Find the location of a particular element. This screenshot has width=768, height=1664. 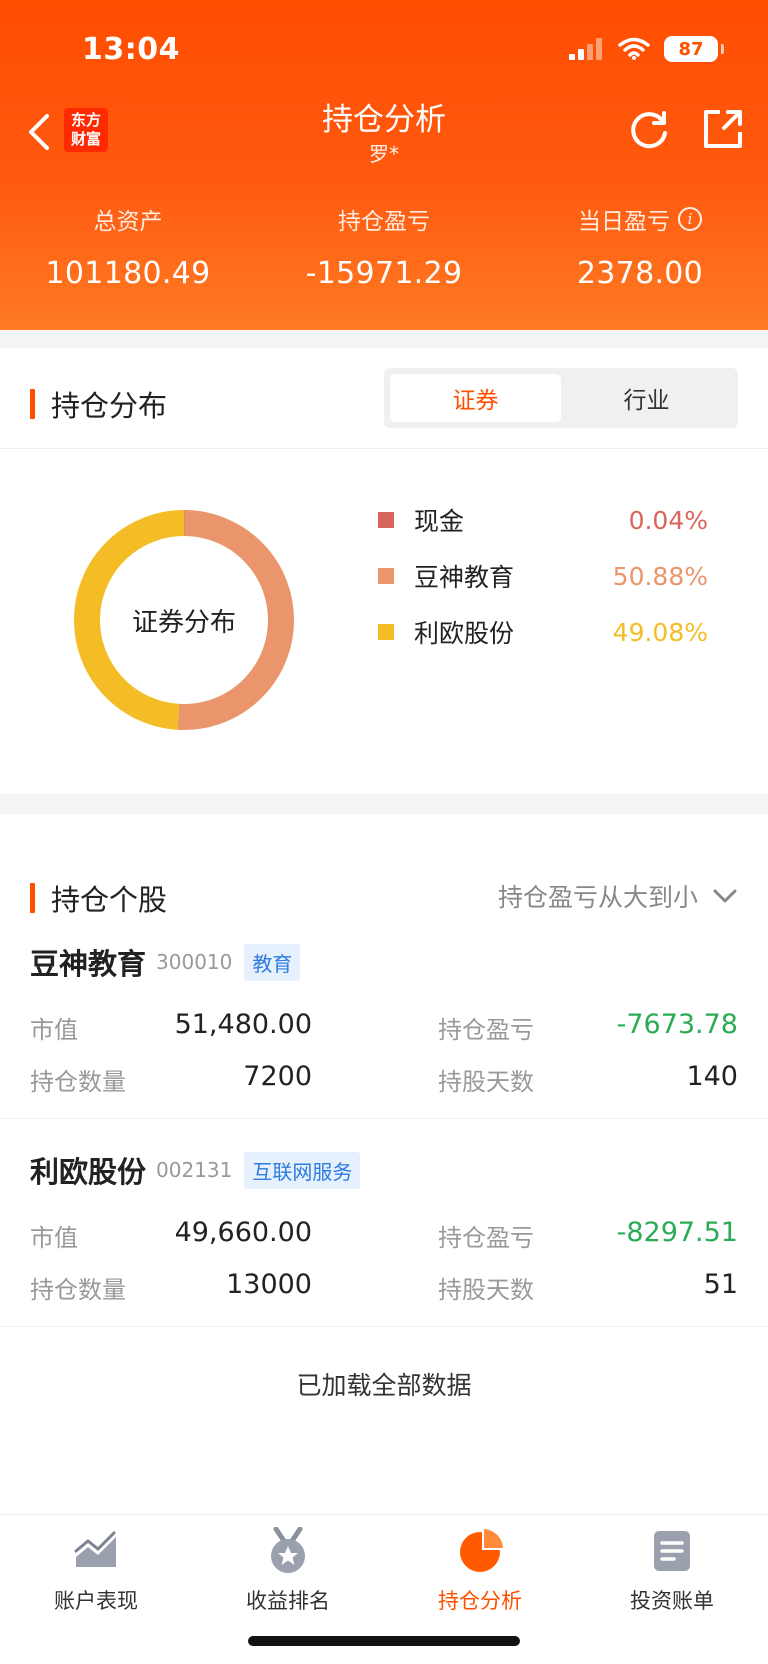

distribution-toggle: 证券 行业 is located at coordinates (561, 398).